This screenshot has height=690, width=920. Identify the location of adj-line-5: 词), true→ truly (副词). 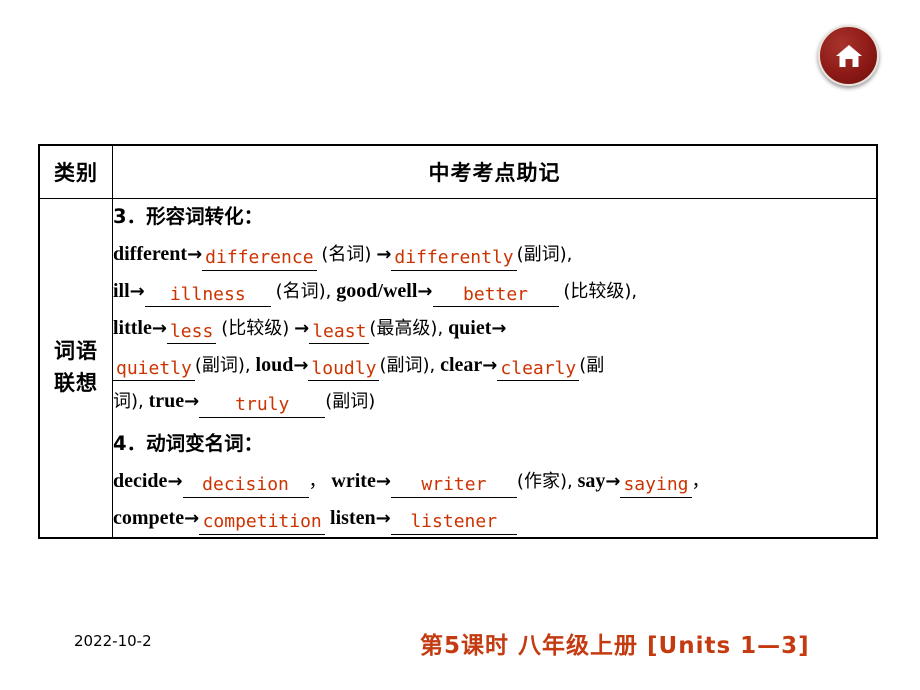
(494, 401).